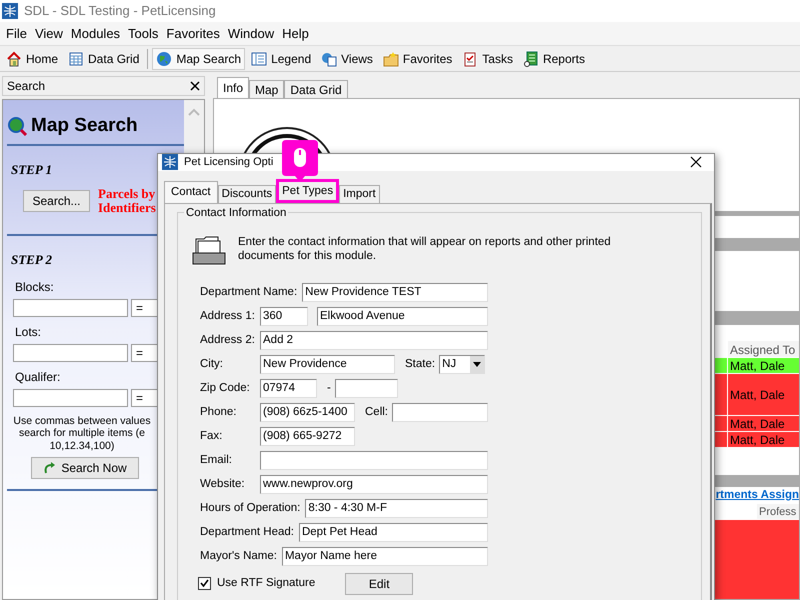 This screenshot has height=600, width=800. I want to click on checkbox, so click(204, 583).